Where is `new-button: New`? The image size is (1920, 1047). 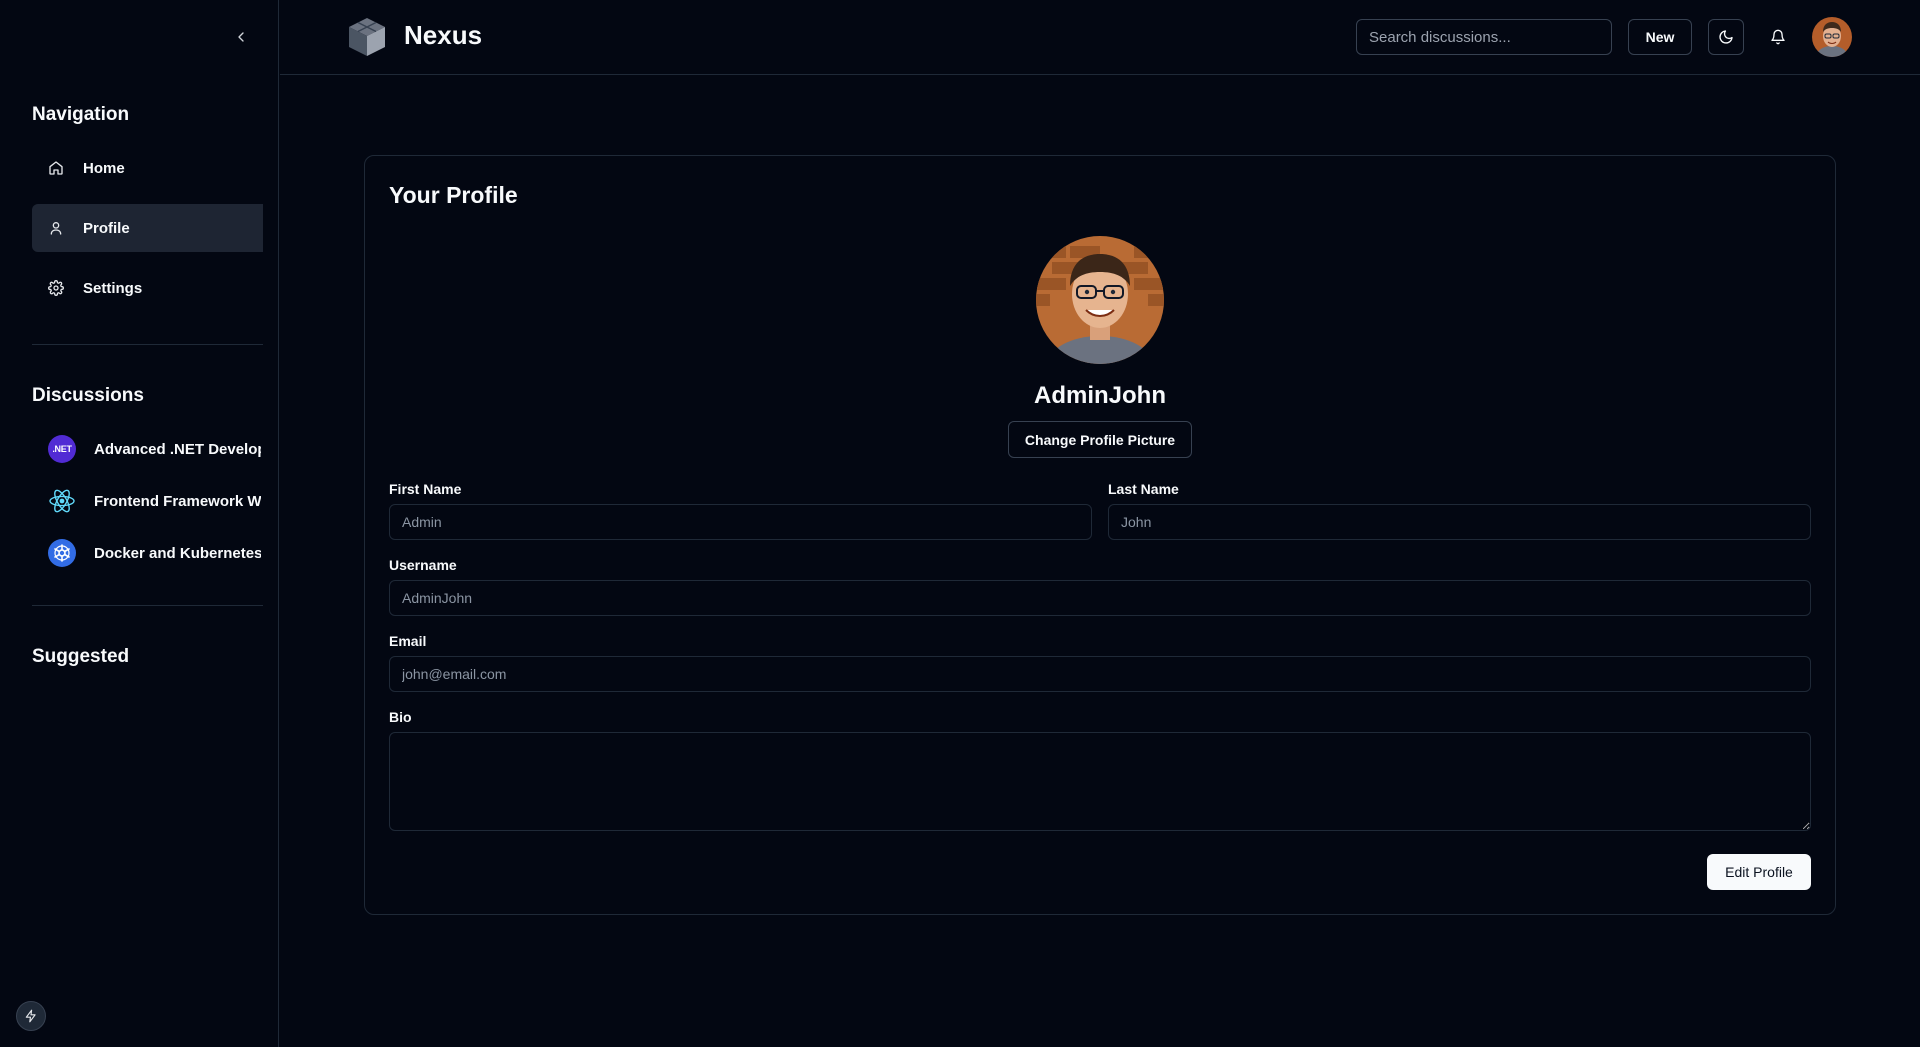 new-button: New is located at coordinates (1660, 37).